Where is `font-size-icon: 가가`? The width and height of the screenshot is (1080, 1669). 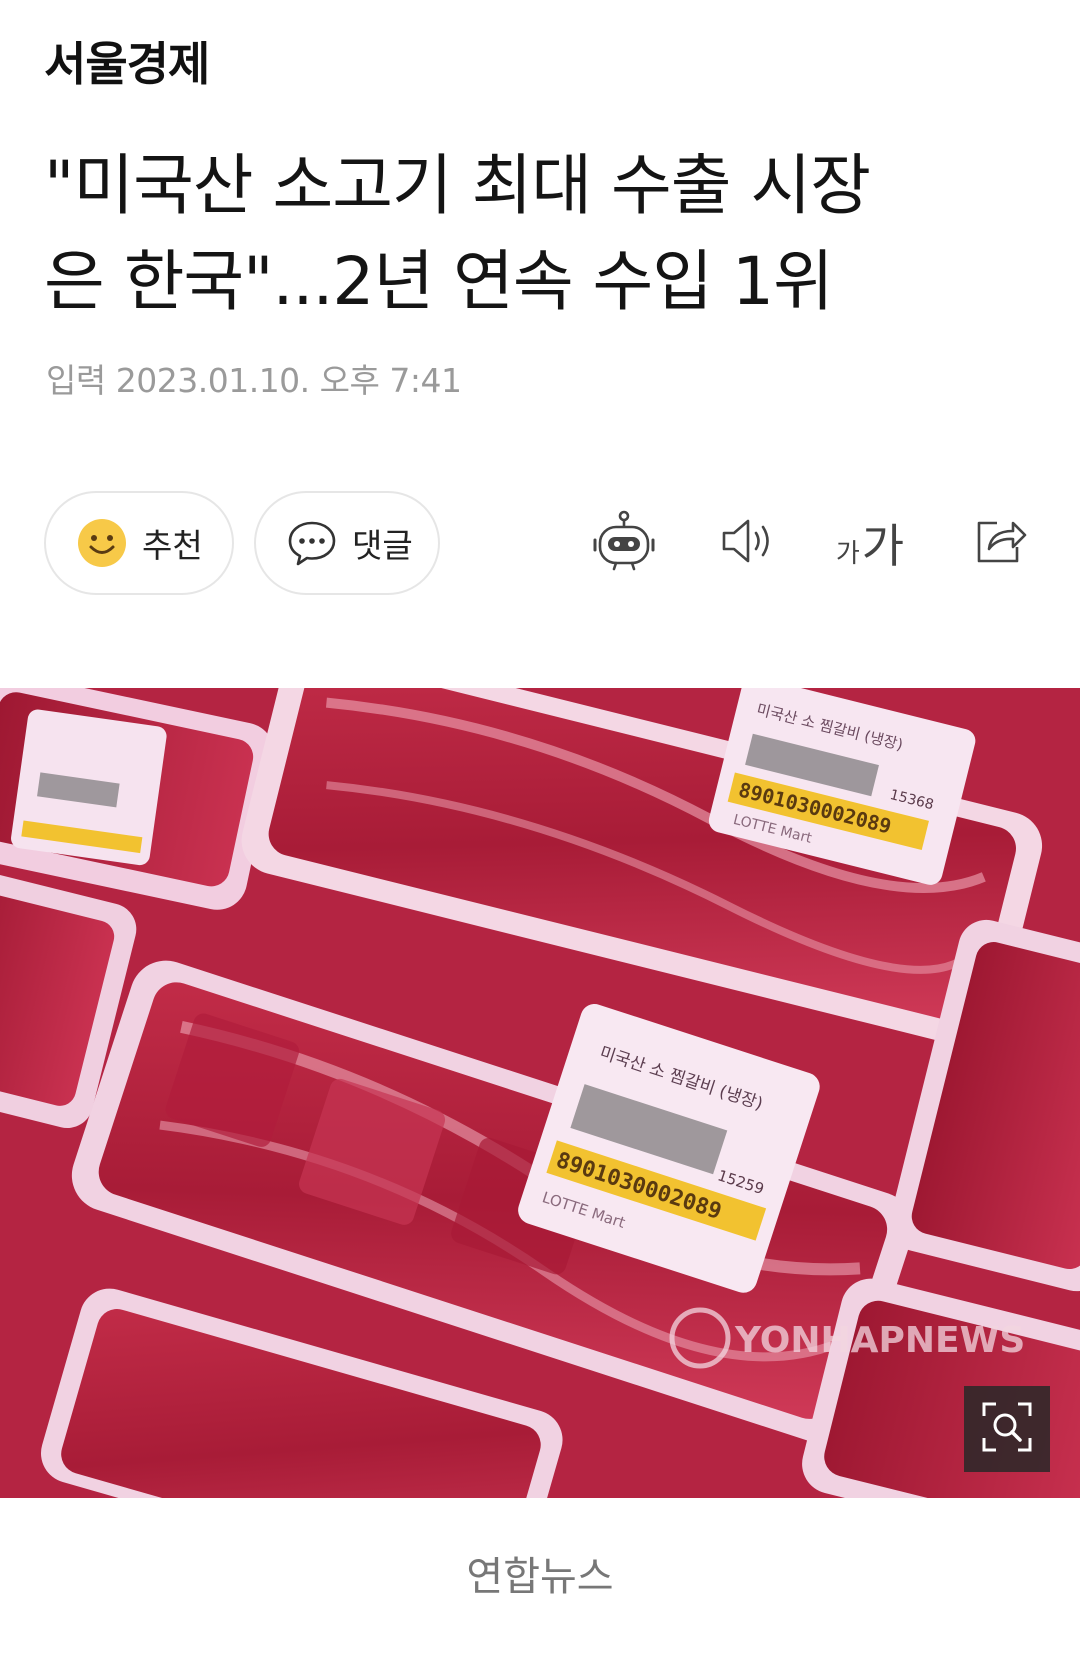
font-size-icon: 가가 is located at coordinates (870, 543).